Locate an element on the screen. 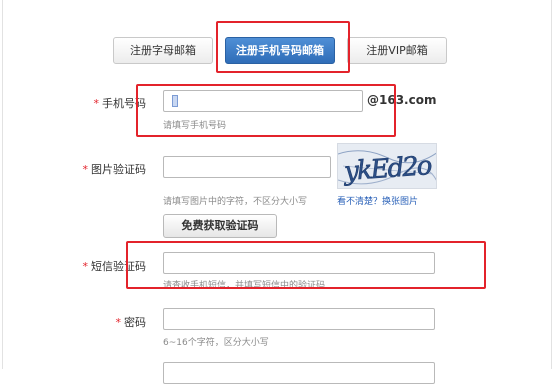 This screenshot has height=384, width=554. captcha-image: ykEd2o is located at coordinates (387, 166).